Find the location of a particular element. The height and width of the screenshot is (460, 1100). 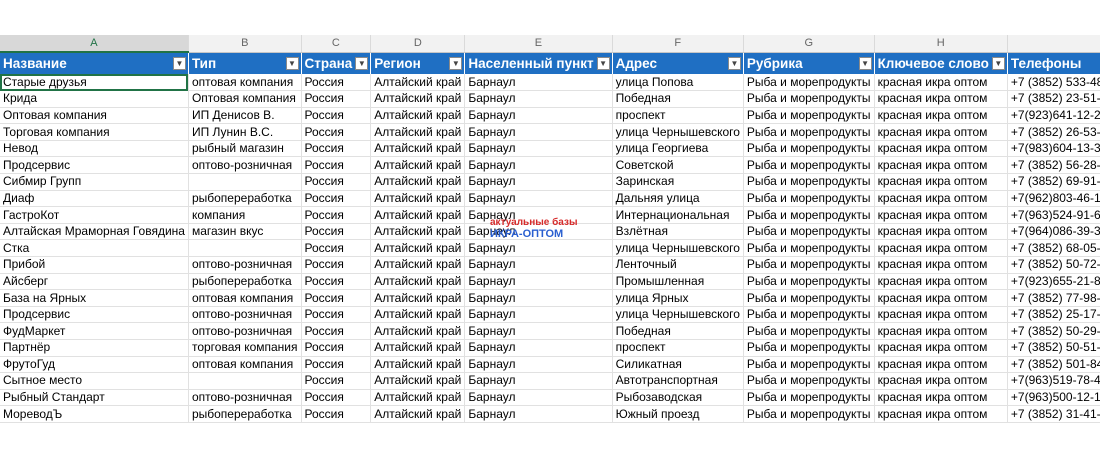

table-cell: магазин вкус is located at coordinates (245, 232).